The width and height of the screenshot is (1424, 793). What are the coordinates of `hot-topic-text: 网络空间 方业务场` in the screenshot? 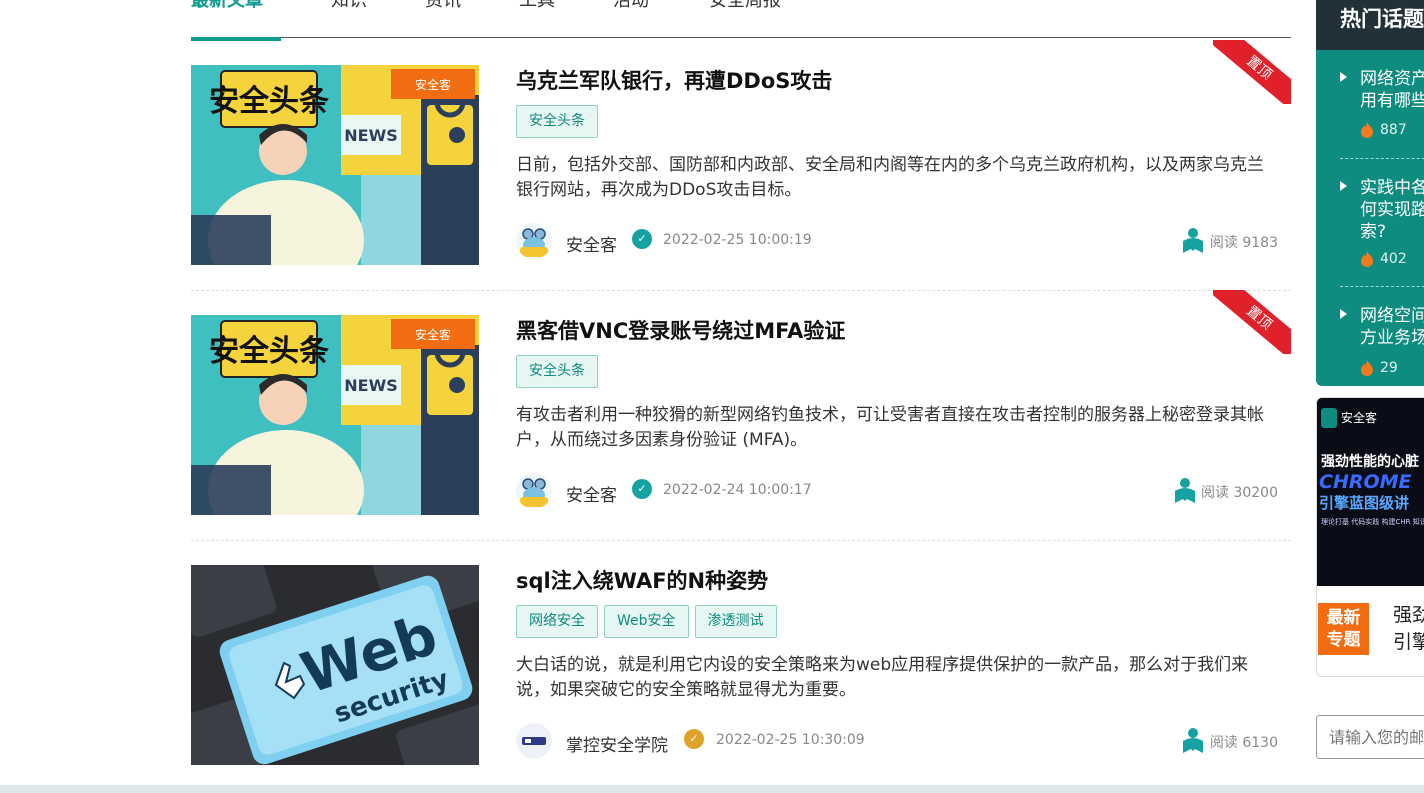 It's located at (1392, 327).